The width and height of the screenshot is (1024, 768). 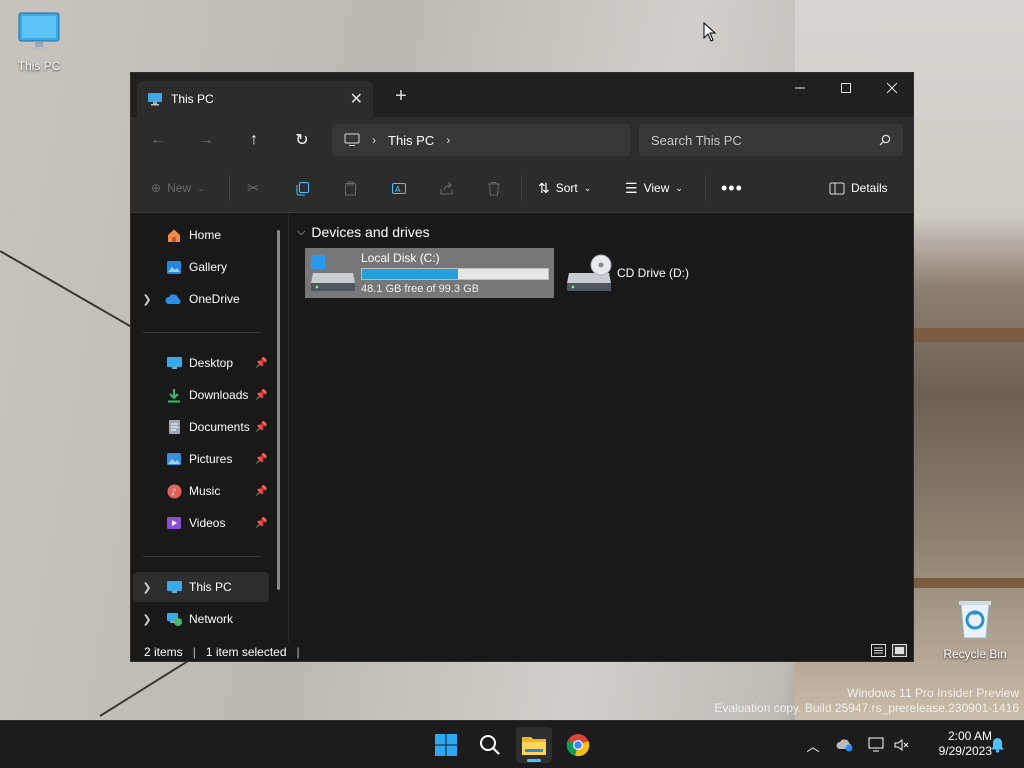 I want to click on up-button: ↑, so click(x=254, y=140).